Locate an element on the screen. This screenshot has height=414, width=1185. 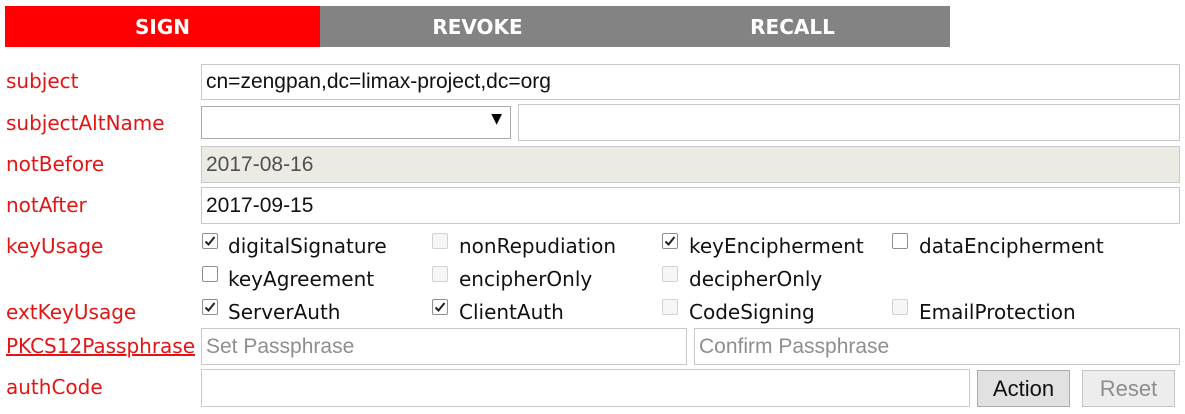
key-usage-label: keyUsage is located at coordinates (55, 246).